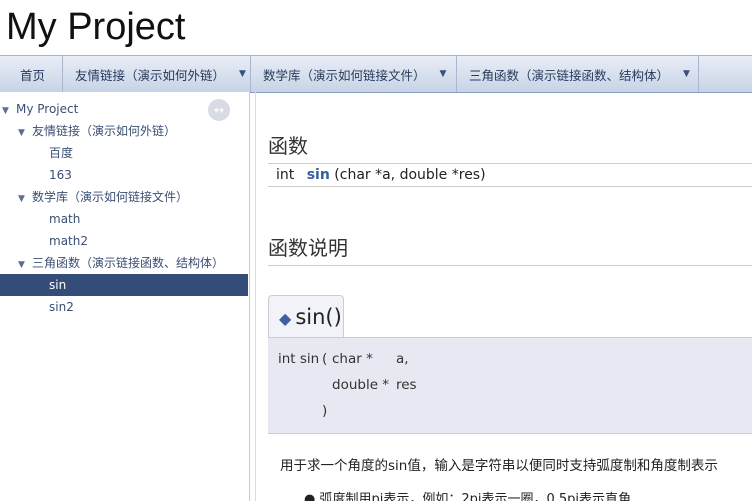  Describe the element at coordinates (510, 385) in the screenshot. I see `member-prototype: int sin ( char * a, double * res )` at that location.